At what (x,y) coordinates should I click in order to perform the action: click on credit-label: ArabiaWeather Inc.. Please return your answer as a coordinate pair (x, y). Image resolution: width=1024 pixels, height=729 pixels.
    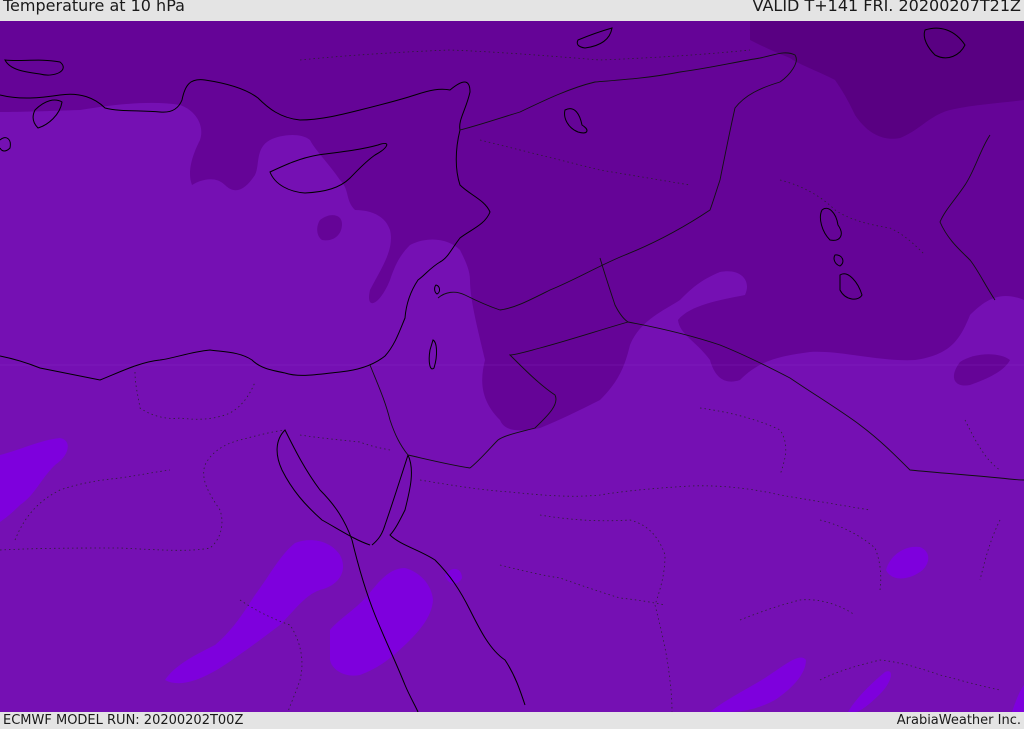
    Looking at the image, I should click on (958, 720).